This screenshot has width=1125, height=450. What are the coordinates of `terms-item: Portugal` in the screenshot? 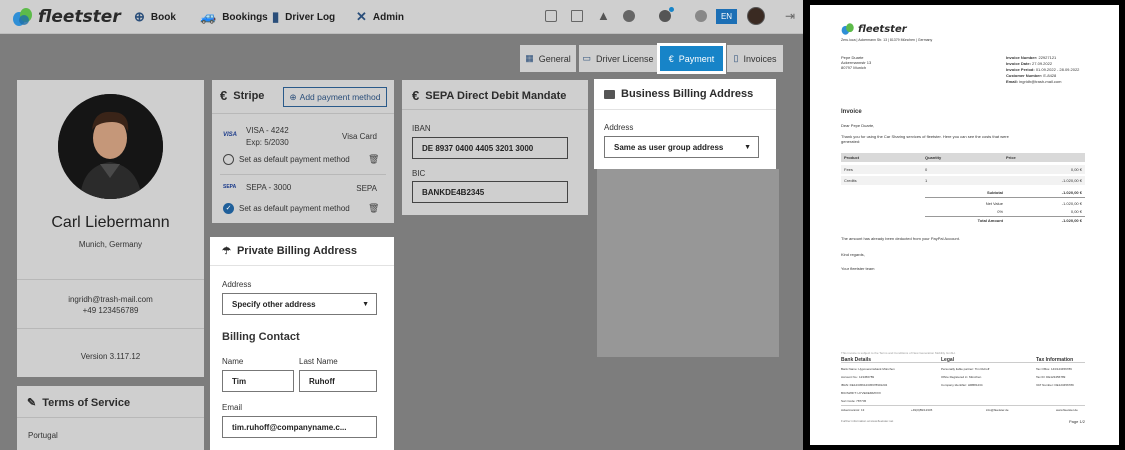 It's located at (43, 435).